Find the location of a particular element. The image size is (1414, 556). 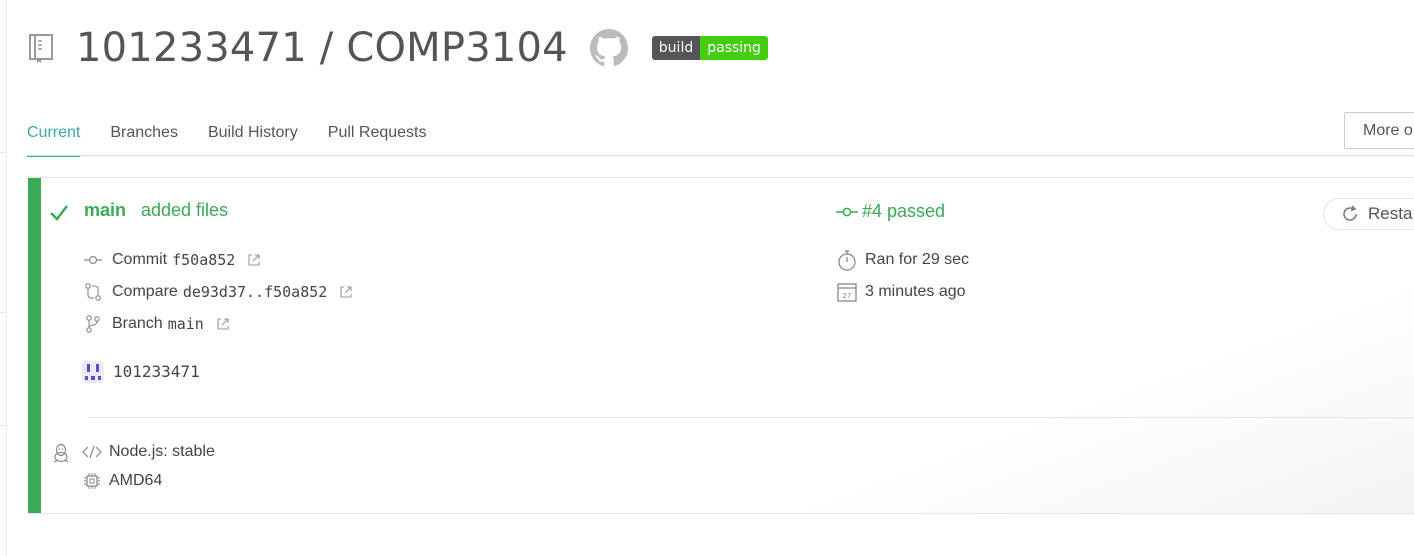

commit-message: added files is located at coordinates (184, 210).